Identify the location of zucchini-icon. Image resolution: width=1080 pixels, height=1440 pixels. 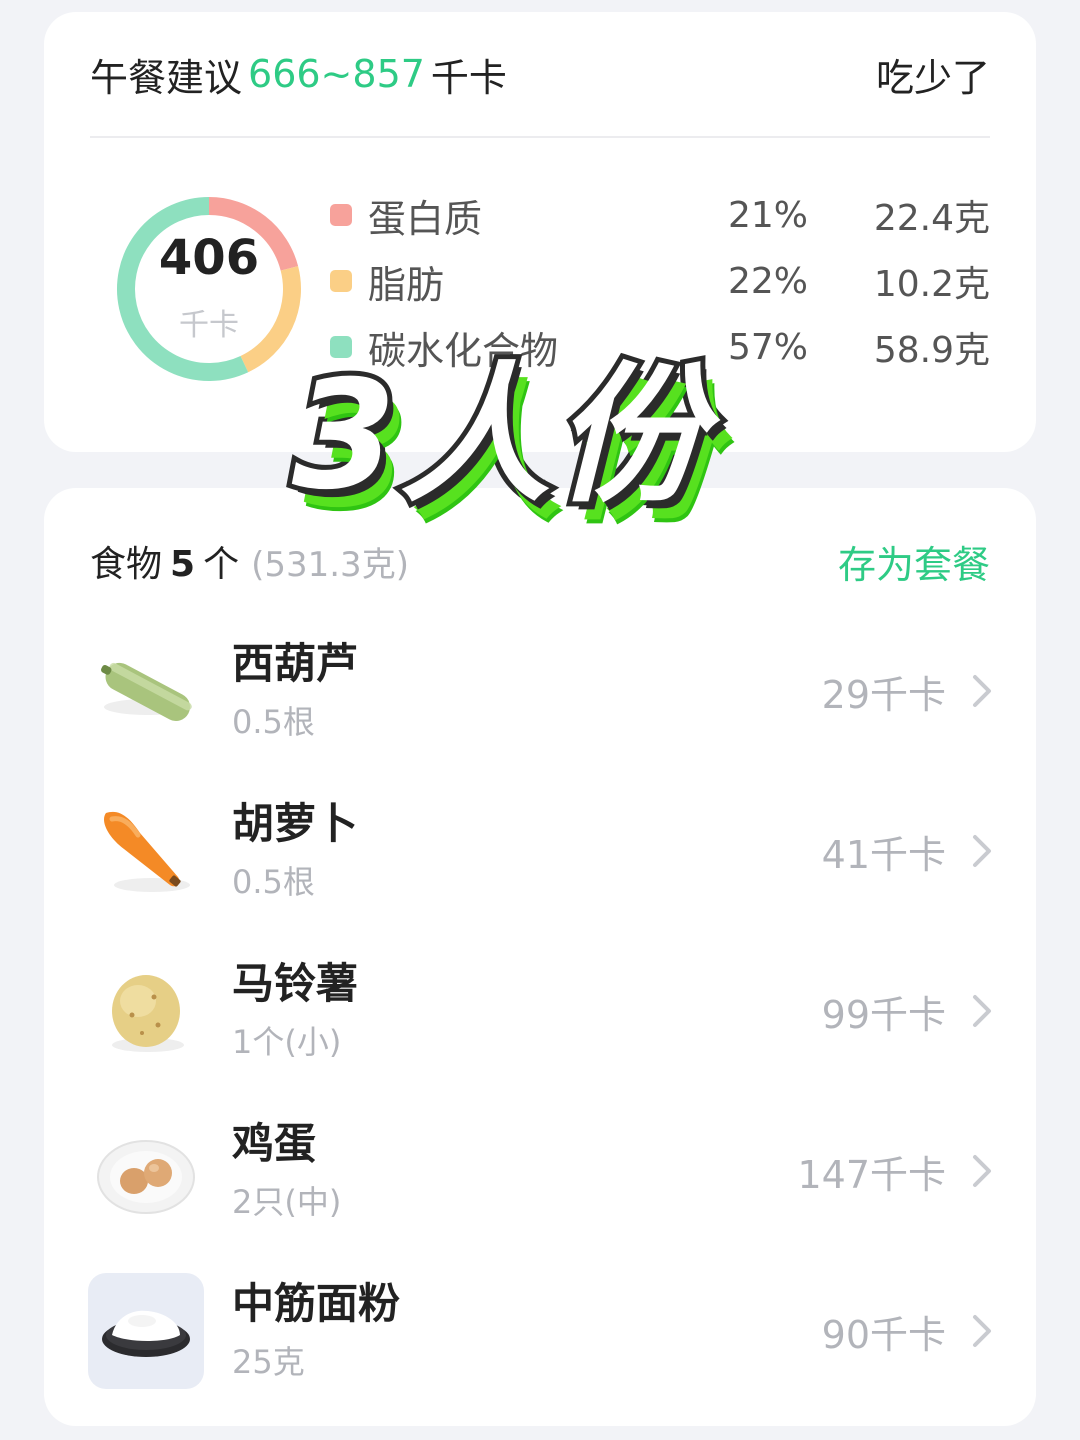
(146, 691).